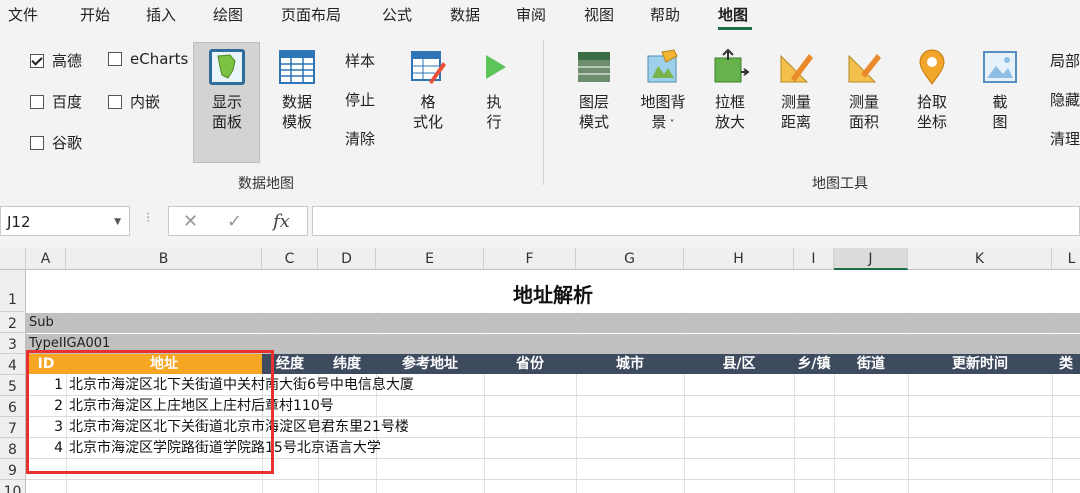  I want to click on partial-button: 局部, so click(1065, 60).